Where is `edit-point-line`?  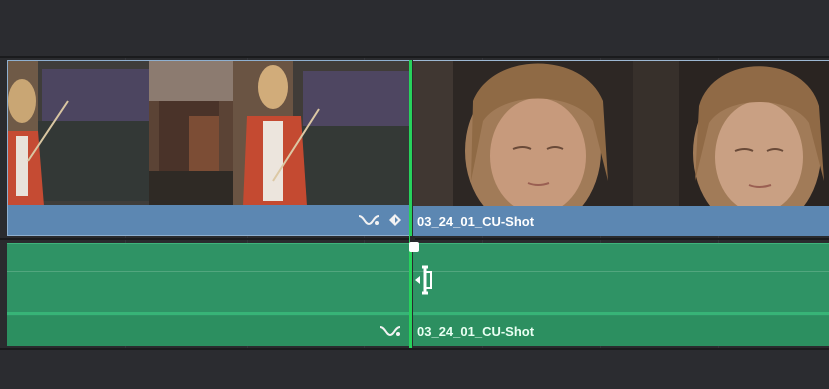
edit-point-line is located at coordinates (410, 204).